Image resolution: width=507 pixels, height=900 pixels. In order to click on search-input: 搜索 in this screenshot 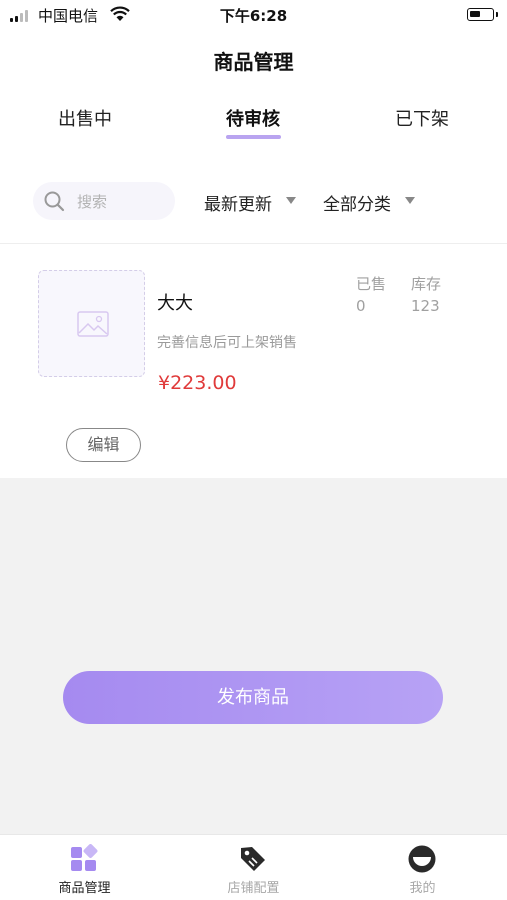, I will do `click(104, 201)`.